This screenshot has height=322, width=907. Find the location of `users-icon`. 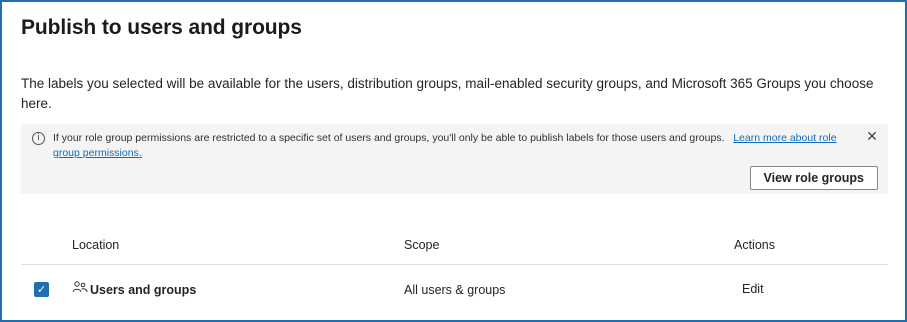

users-icon is located at coordinates (80, 287).